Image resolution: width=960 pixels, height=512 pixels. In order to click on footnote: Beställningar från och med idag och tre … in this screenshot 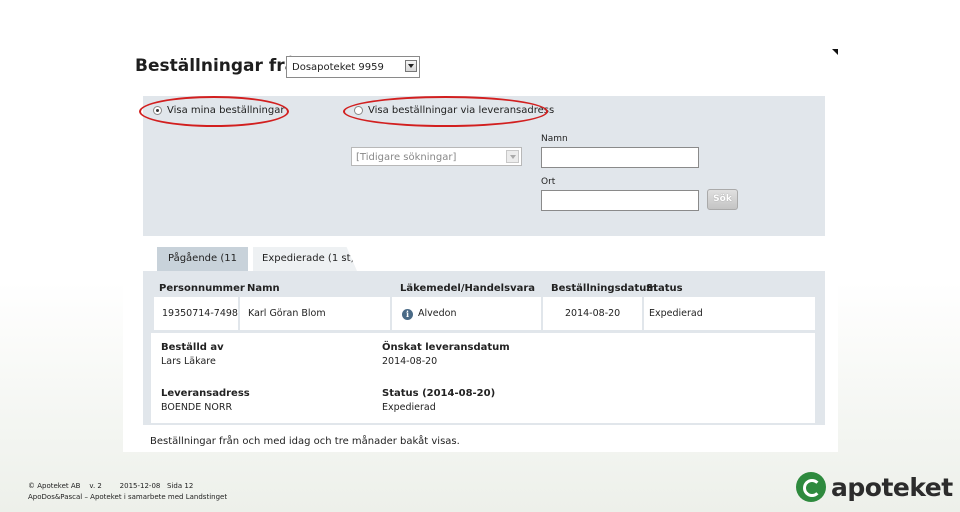, I will do `click(305, 441)`.